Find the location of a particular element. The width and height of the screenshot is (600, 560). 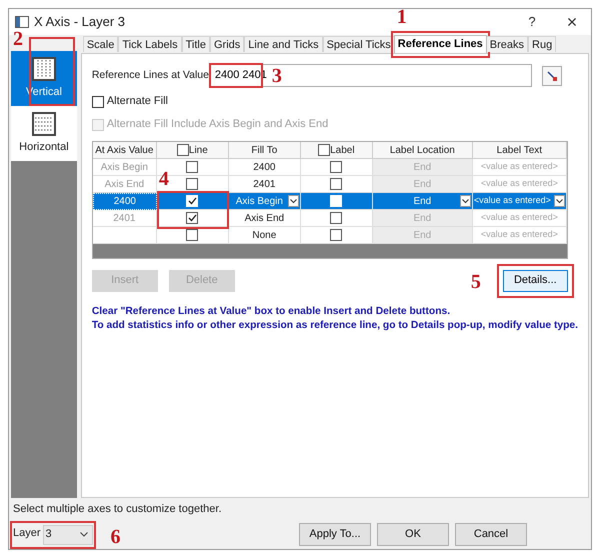

table-cell: <value as entered> is located at coordinates (519, 235).